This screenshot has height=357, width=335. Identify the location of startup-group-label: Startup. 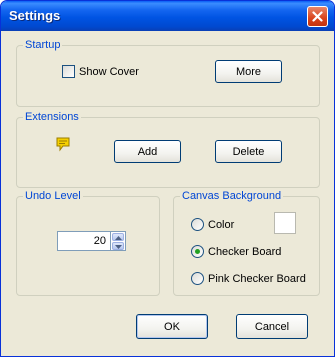
(43, 45).